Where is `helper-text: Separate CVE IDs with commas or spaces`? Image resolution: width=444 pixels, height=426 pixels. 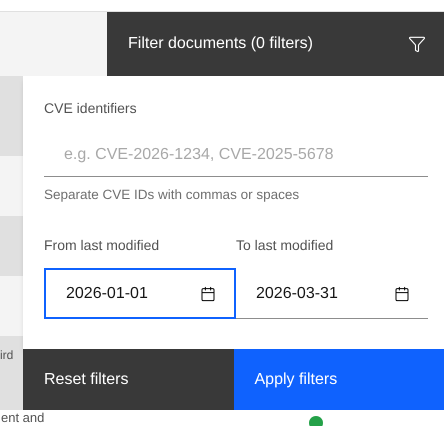
helper-text: Separate CVE IDs with commas or spaces is located at coordinates (172, 195).